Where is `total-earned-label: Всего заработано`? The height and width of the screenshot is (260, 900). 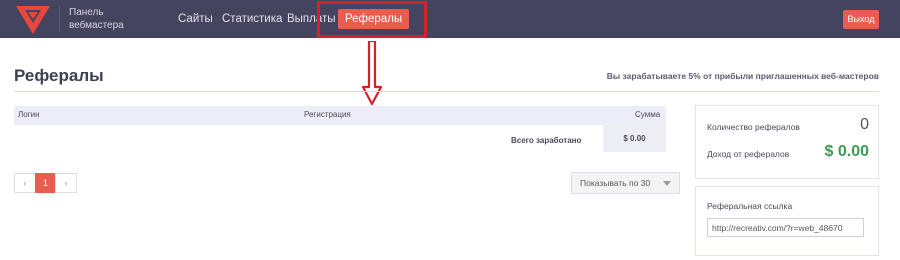 total-earned-label: Всего заработано is located at coordinates (546, 140).